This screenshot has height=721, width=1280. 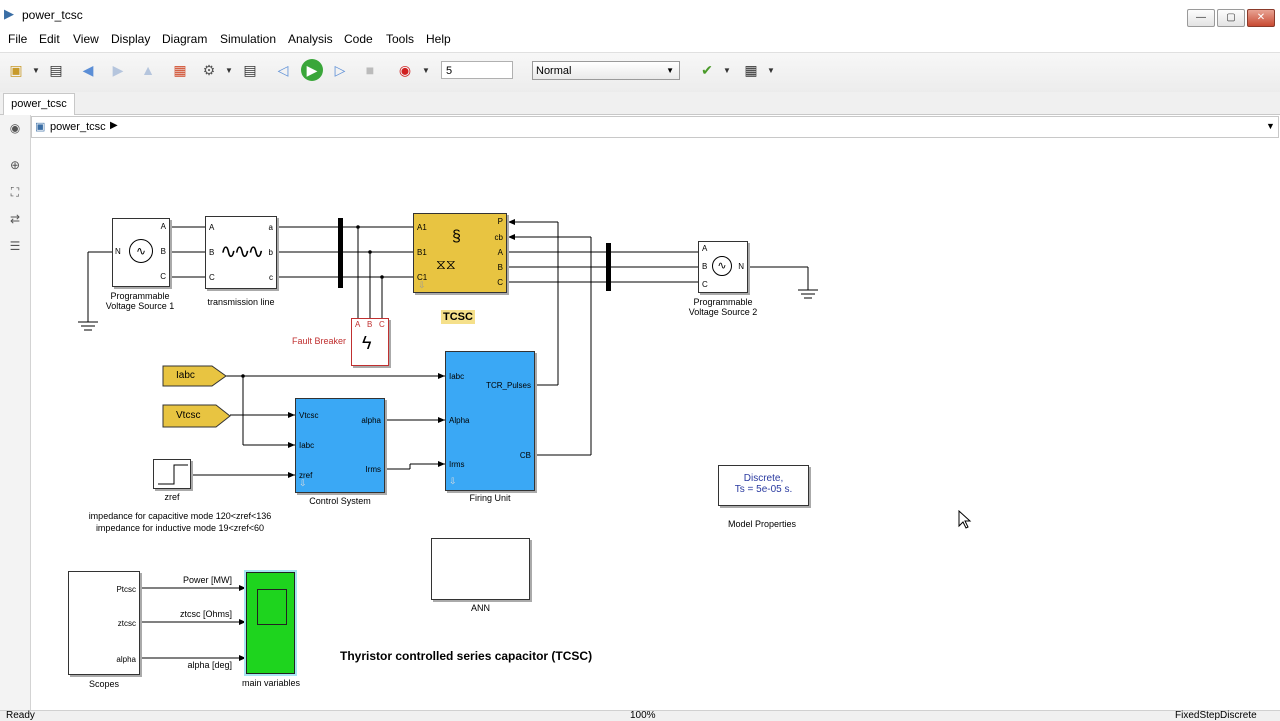 What do you see at coordinates (163, 276) in the screenshot?
I see `pvs1-port-c: C` at bounding box center [163, 276].